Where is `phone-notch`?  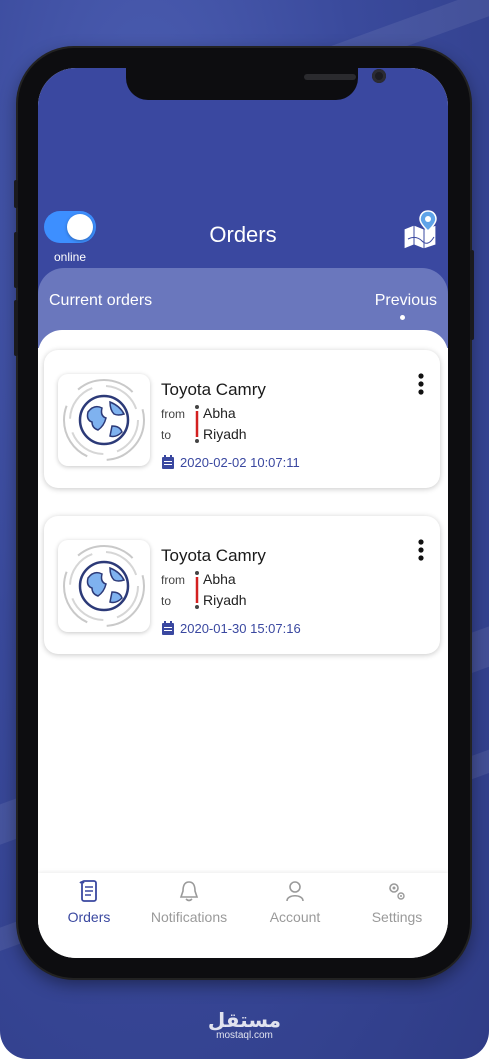 phone-notch is located at coordinates (256, 84).